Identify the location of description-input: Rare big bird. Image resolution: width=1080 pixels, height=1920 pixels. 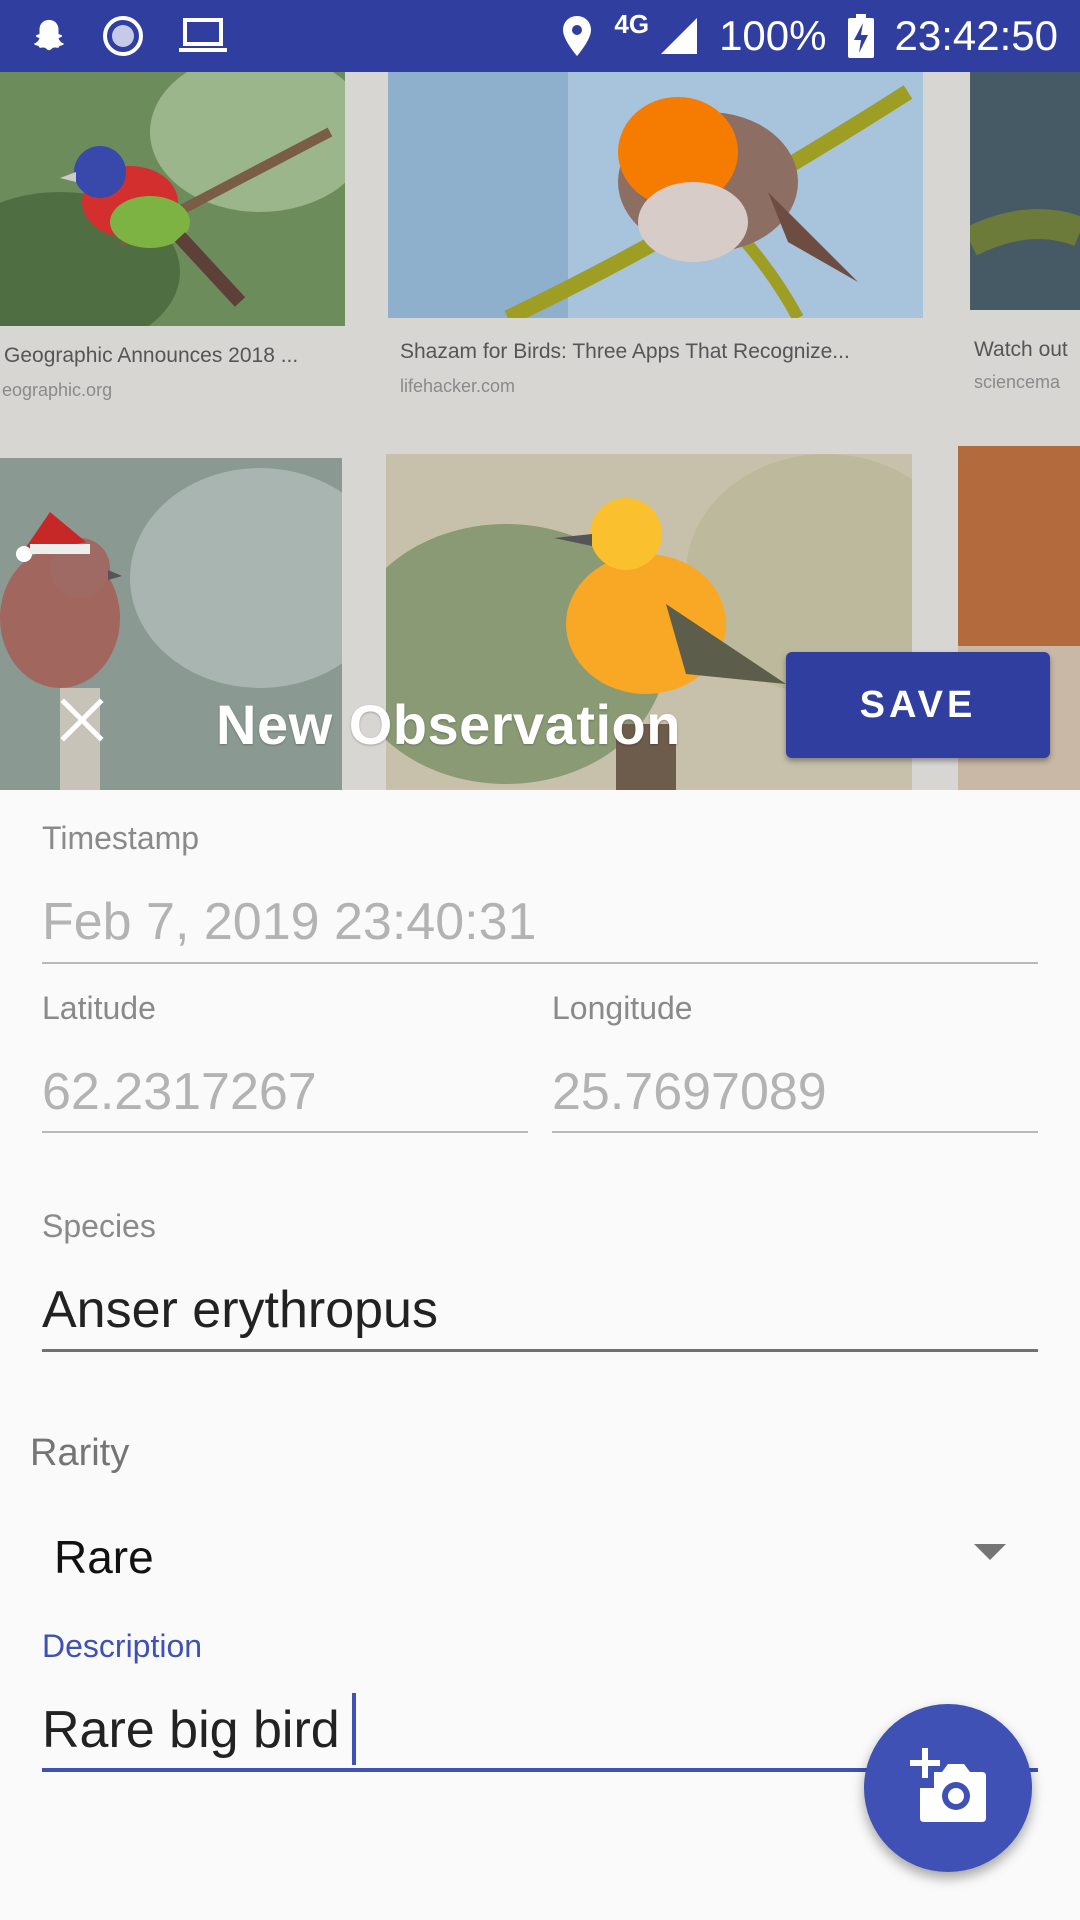
(199, 1730).